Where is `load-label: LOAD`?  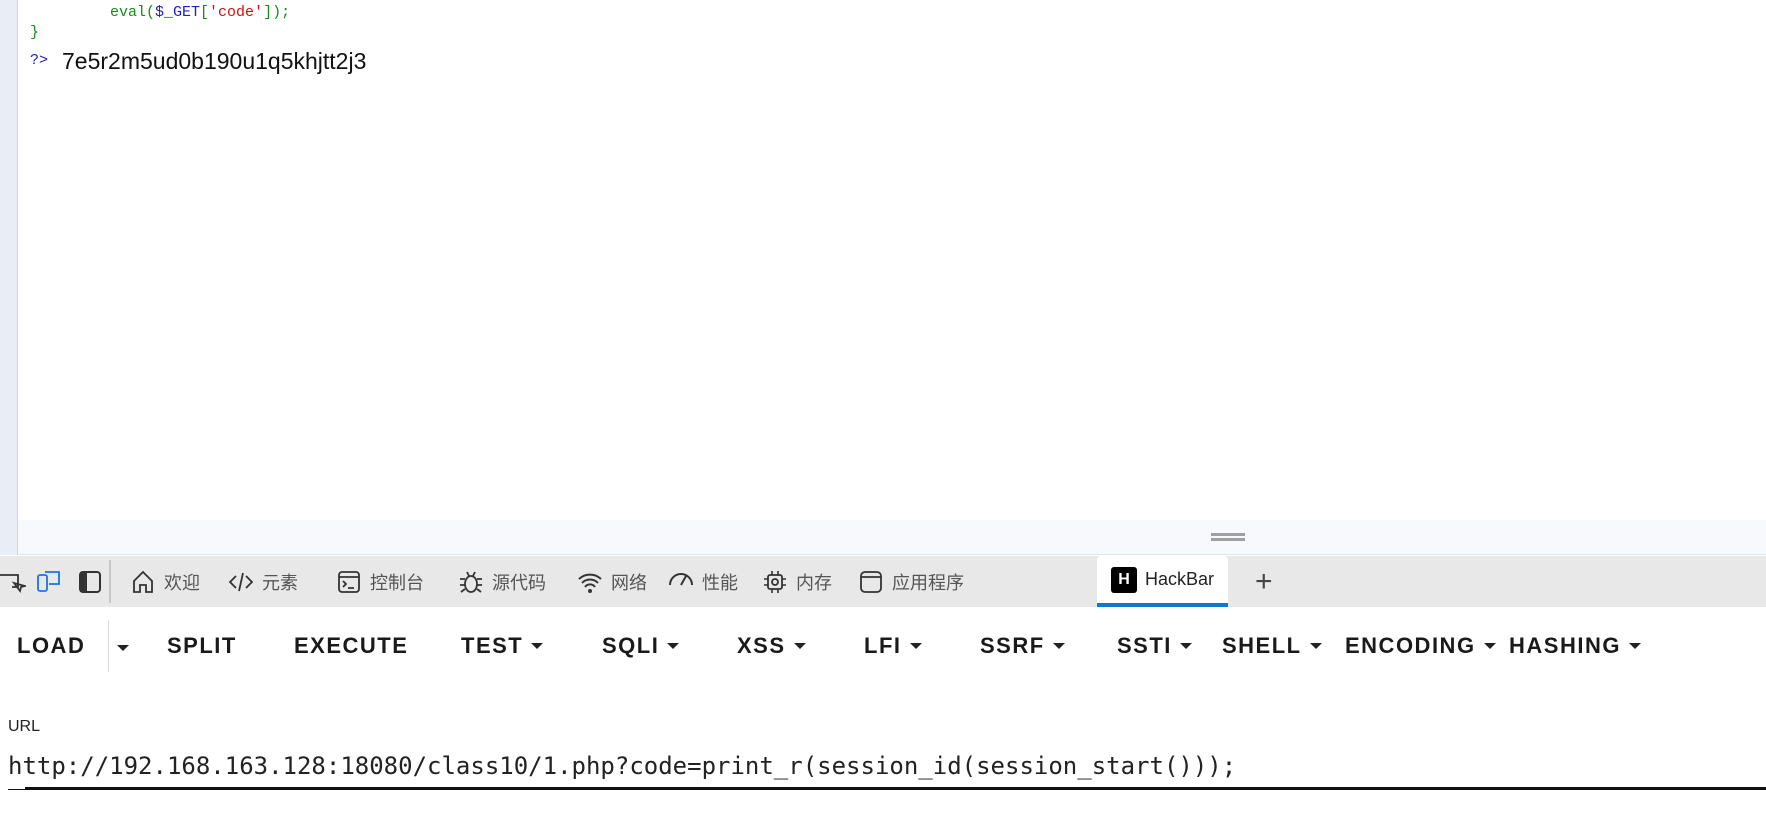
load-label: LOAD is located at coordinates (51, 645).